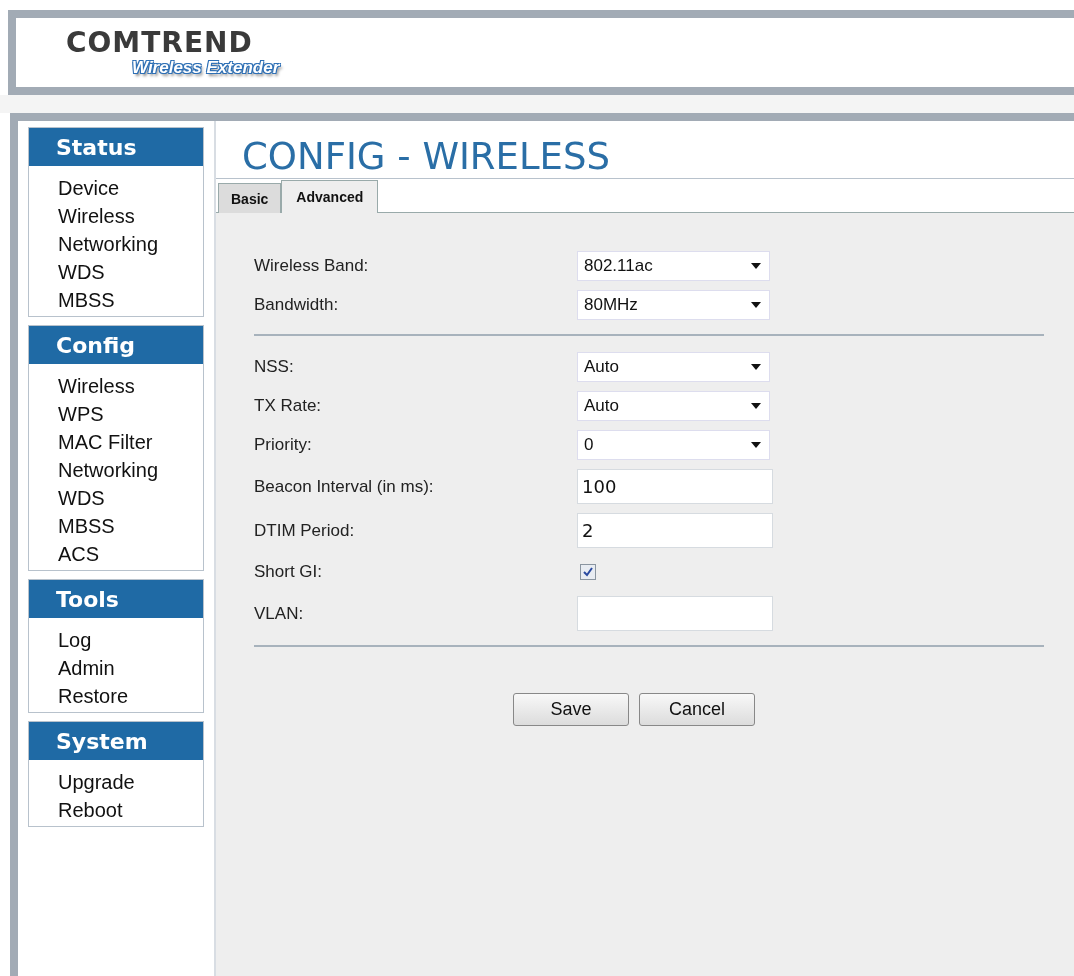 The image size is (1074, 976). Describe the element at coordinates (312, 266) in the screenshot. I see `field-label: Wireless Band:` at that location.